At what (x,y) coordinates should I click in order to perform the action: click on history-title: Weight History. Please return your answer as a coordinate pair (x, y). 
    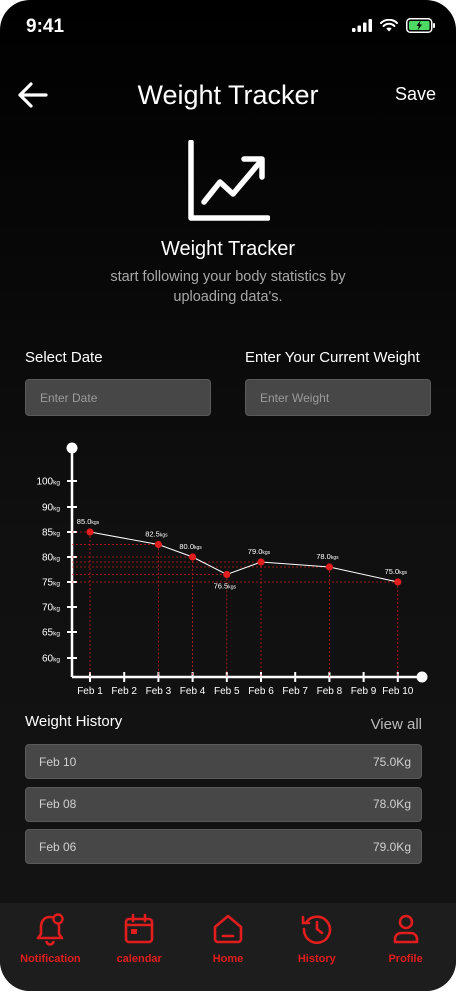
    Looking at the image, I should click on (74, 721).